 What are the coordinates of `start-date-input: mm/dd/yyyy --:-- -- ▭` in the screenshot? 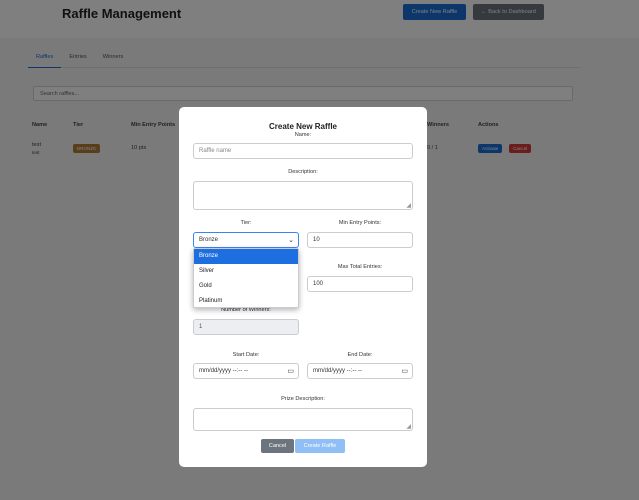 It's located at (246, 371).